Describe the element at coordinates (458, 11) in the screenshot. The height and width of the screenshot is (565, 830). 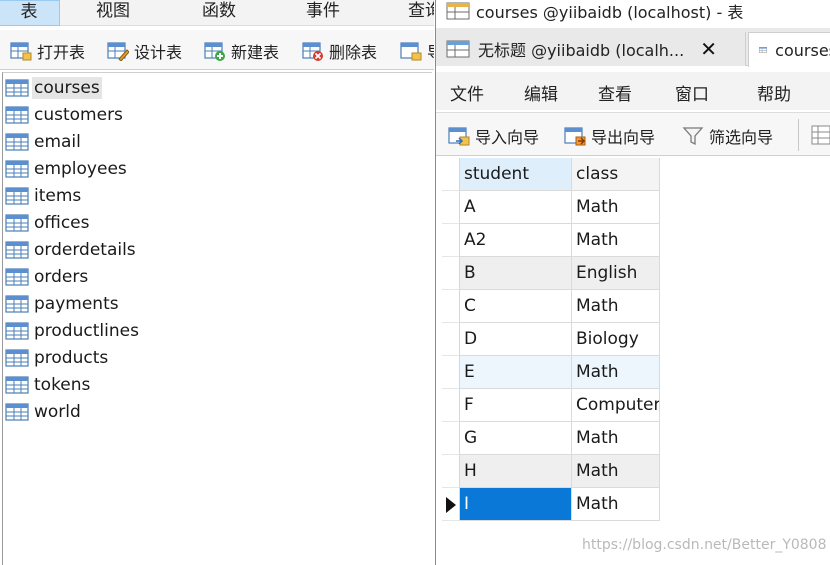
I see `table-window-icon` at that location.